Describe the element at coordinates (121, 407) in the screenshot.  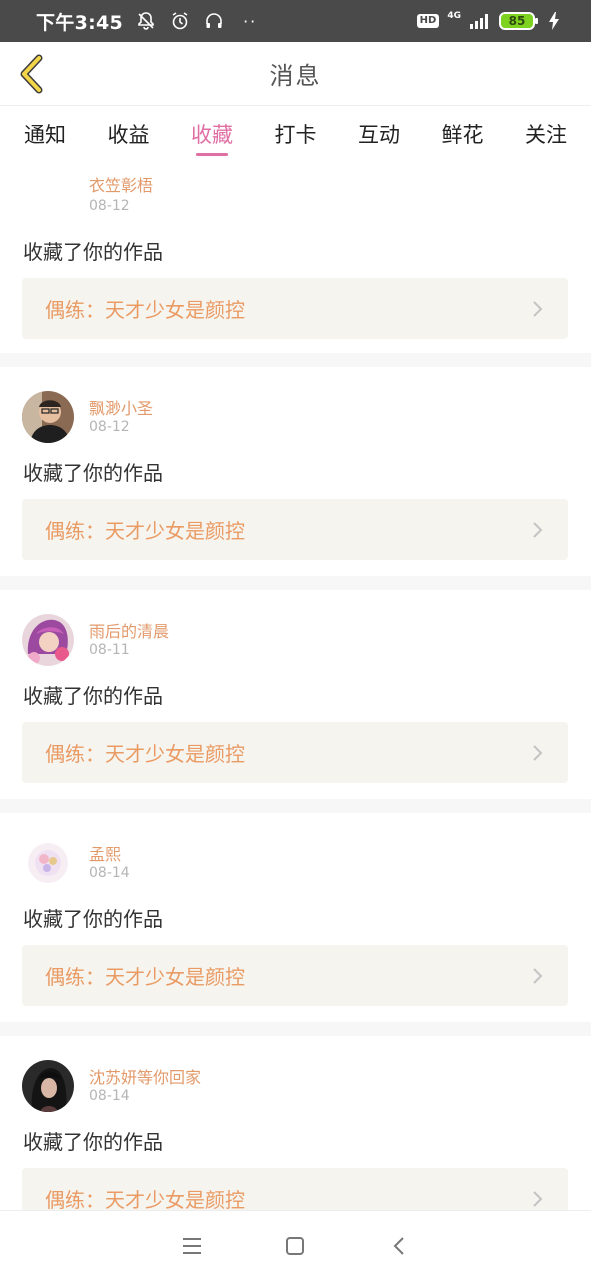
I see `username: 飘渺小圣` at that location.